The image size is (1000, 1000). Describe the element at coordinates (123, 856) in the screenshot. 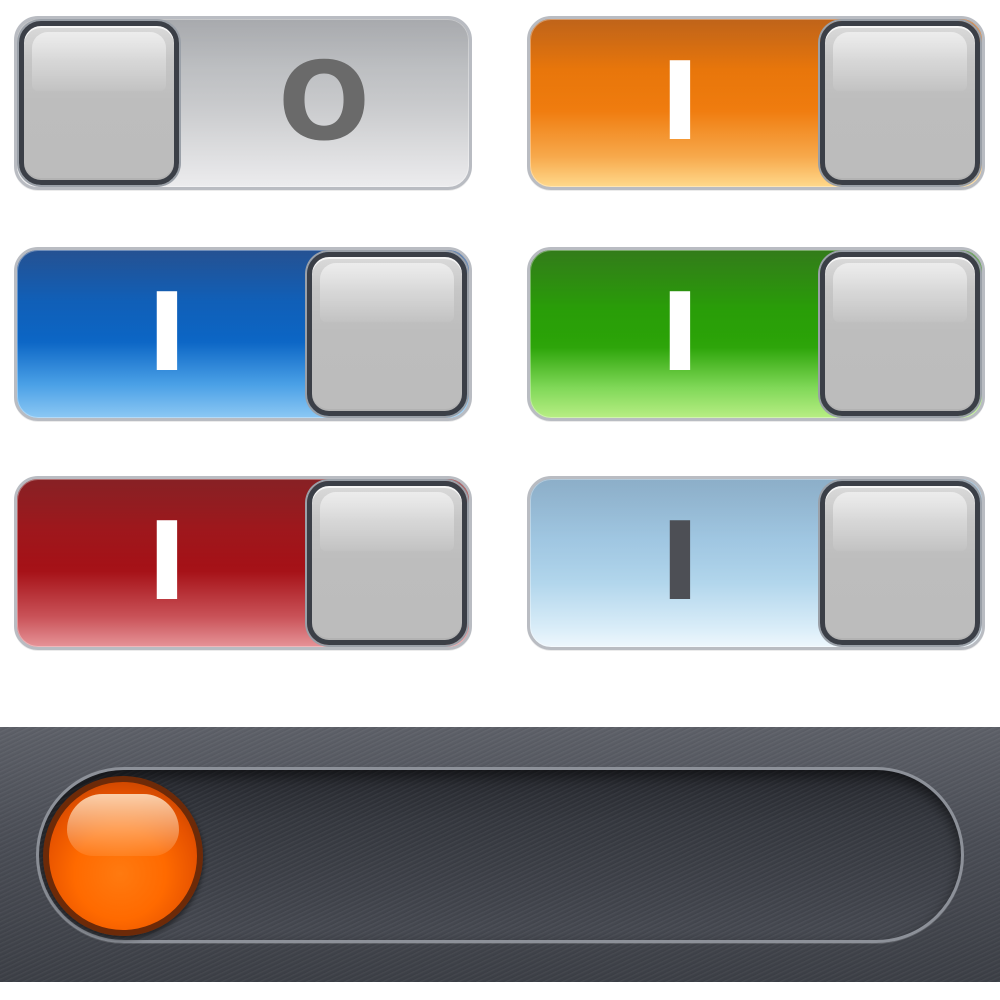

I see `slider-knob` at that location.